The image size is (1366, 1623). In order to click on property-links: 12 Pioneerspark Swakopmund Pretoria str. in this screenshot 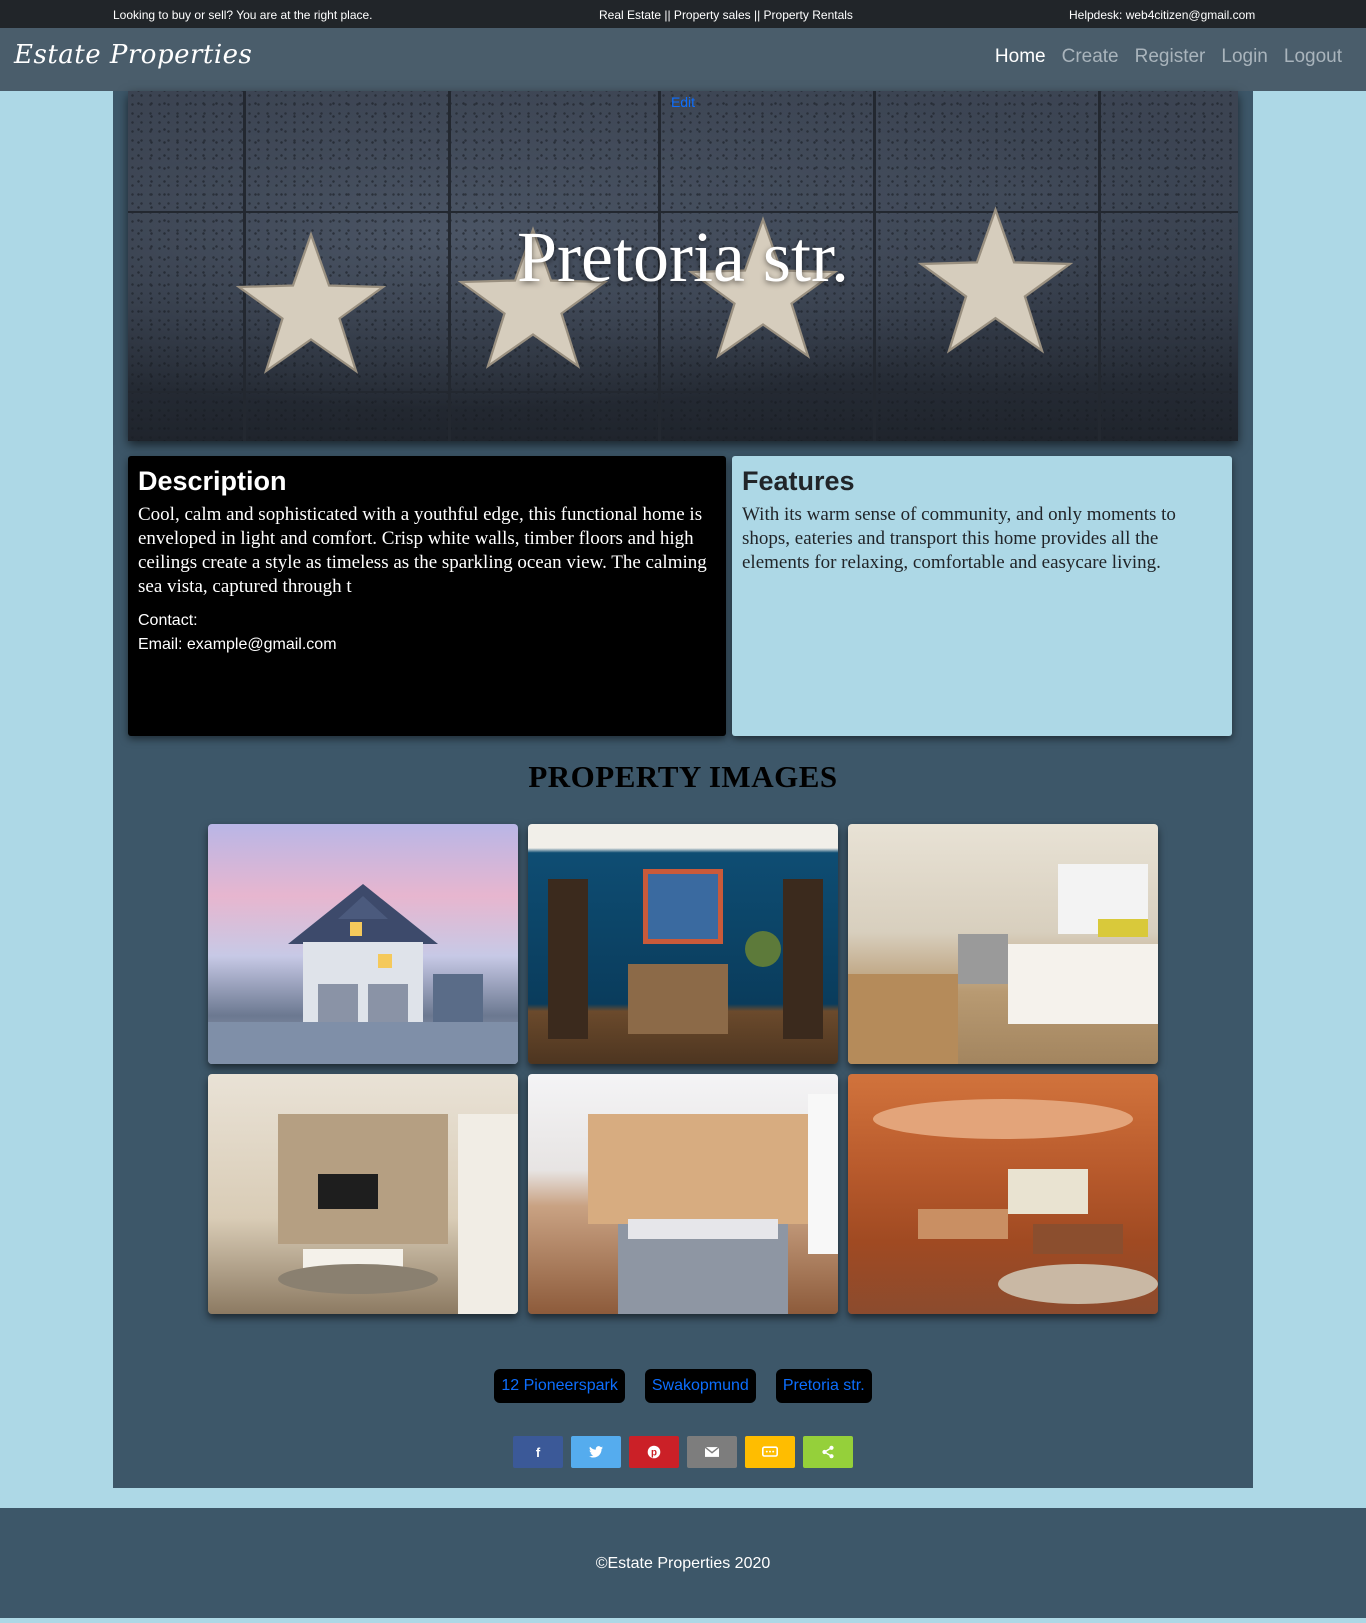, I will do `click(683, 1386)`.